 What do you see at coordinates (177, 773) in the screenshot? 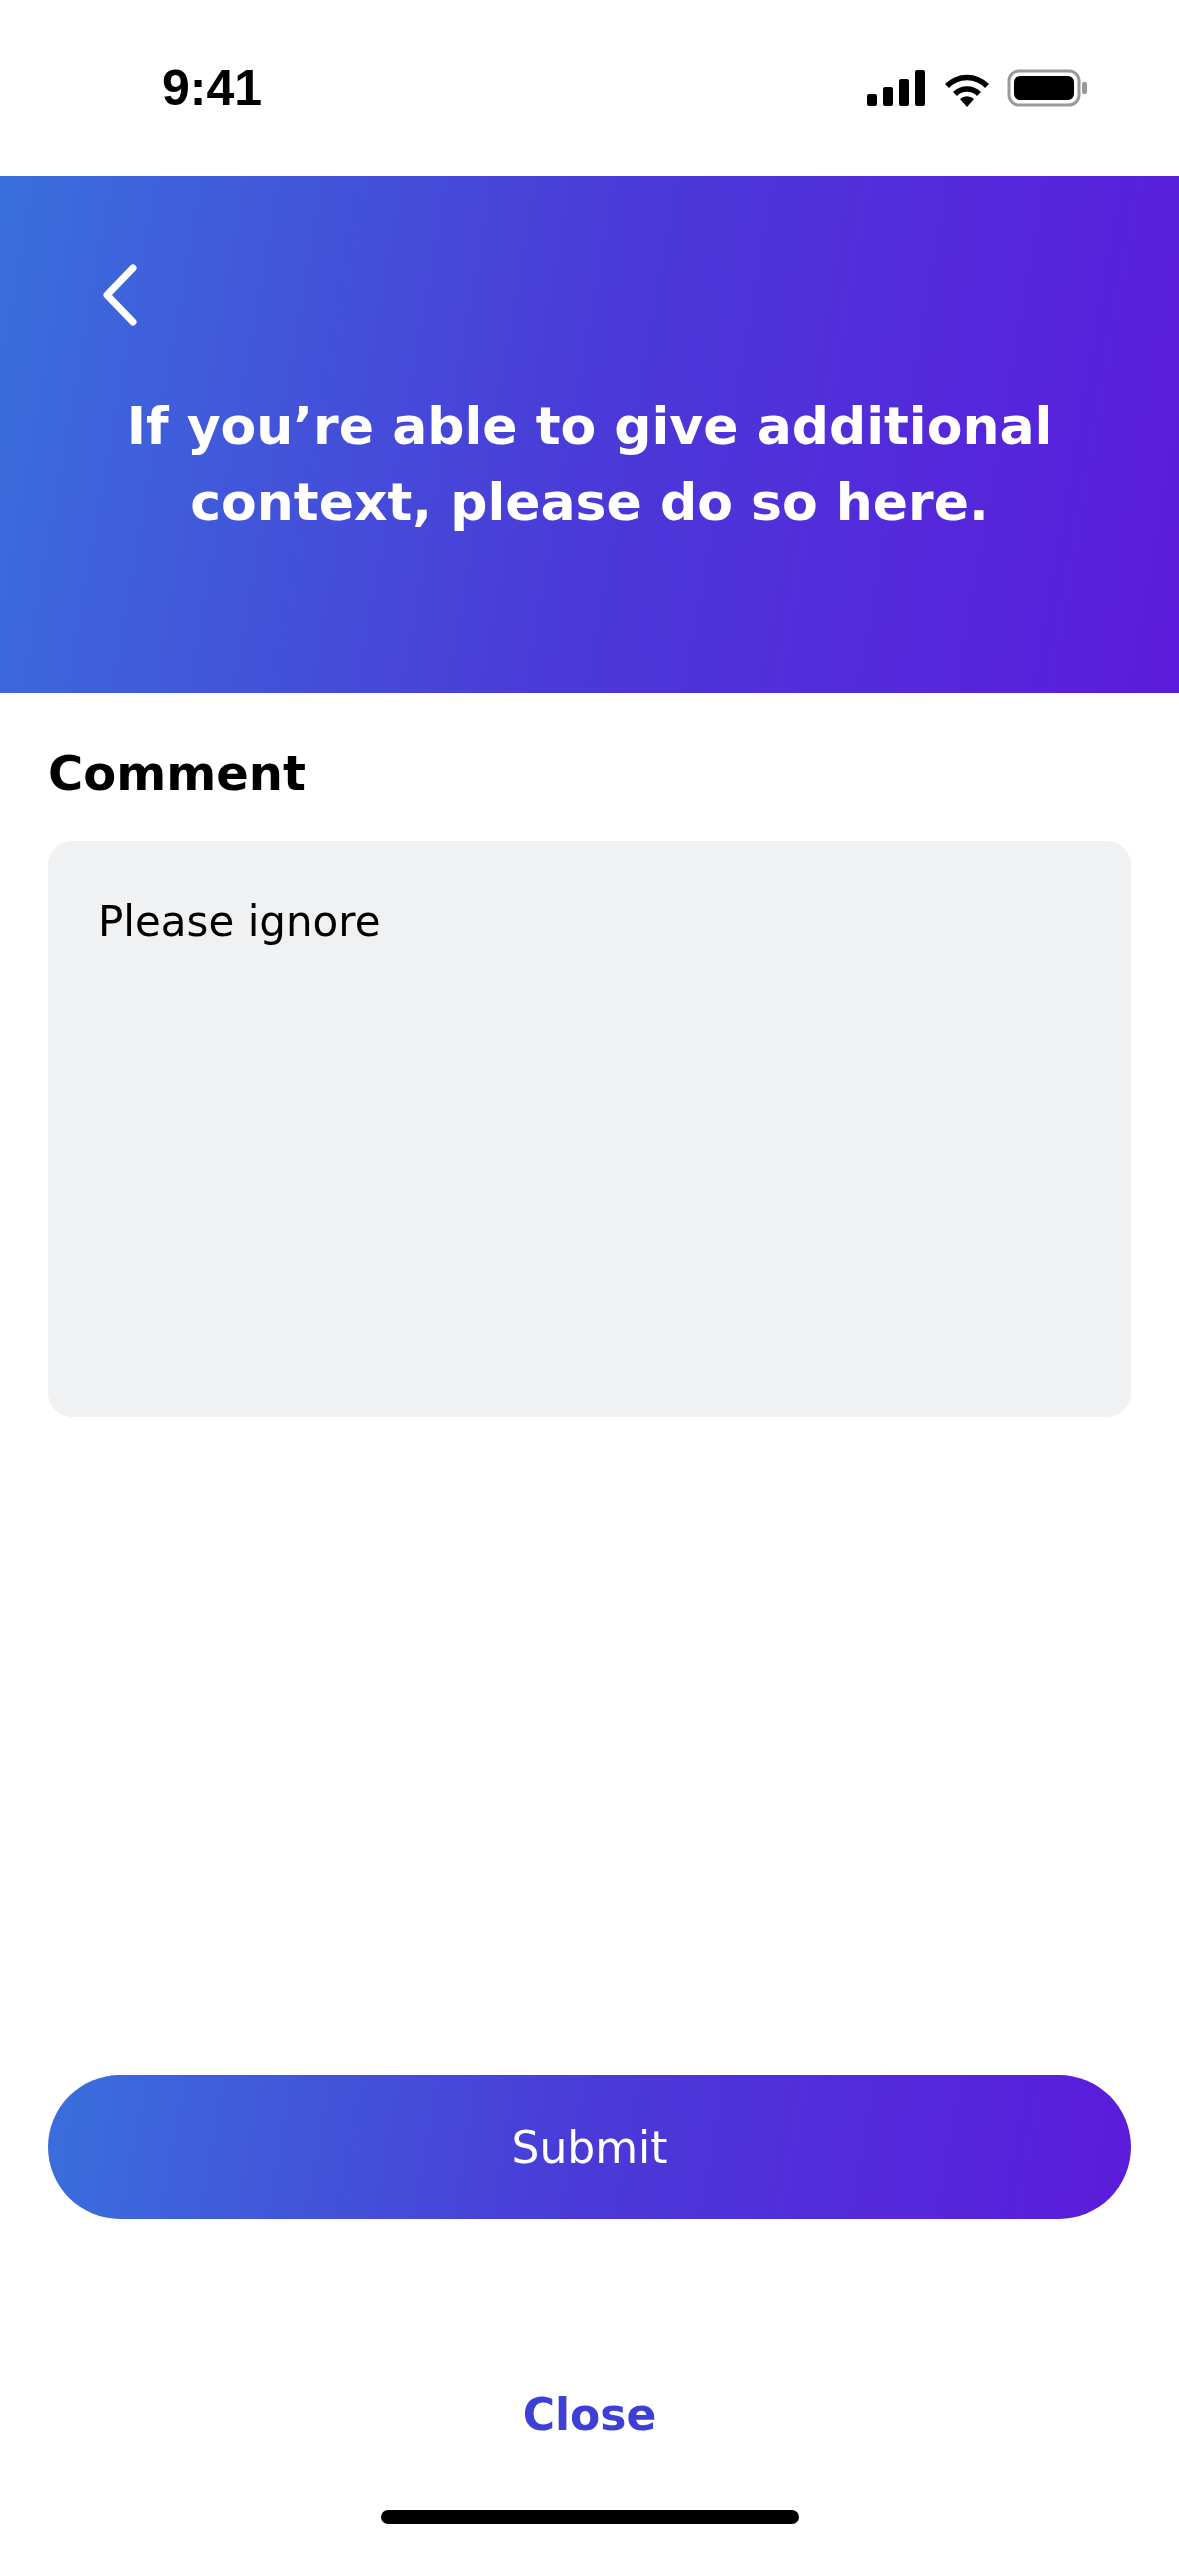
I see `comment-label: Comment` at bounding box center [177, 773].